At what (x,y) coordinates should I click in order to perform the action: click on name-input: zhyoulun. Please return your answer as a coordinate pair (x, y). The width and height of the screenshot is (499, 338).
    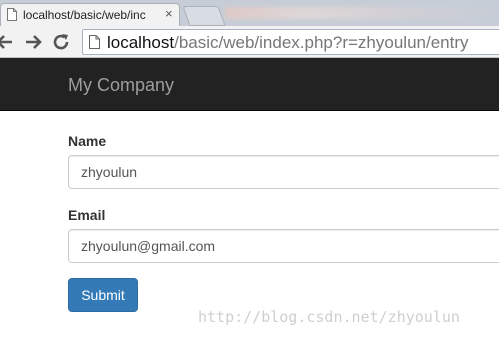
    Looking at the image, I should click on (283, 172).